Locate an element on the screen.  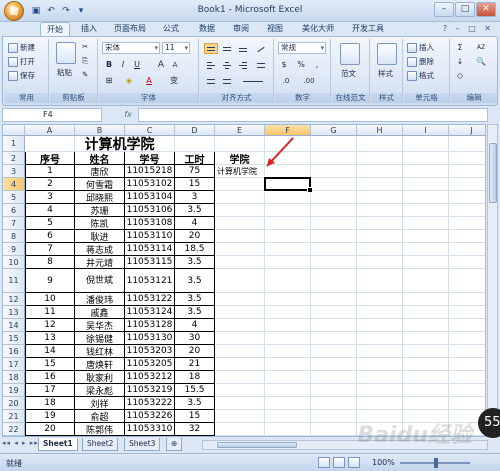
open-button: 打开 is located at coordinates (21, 61).